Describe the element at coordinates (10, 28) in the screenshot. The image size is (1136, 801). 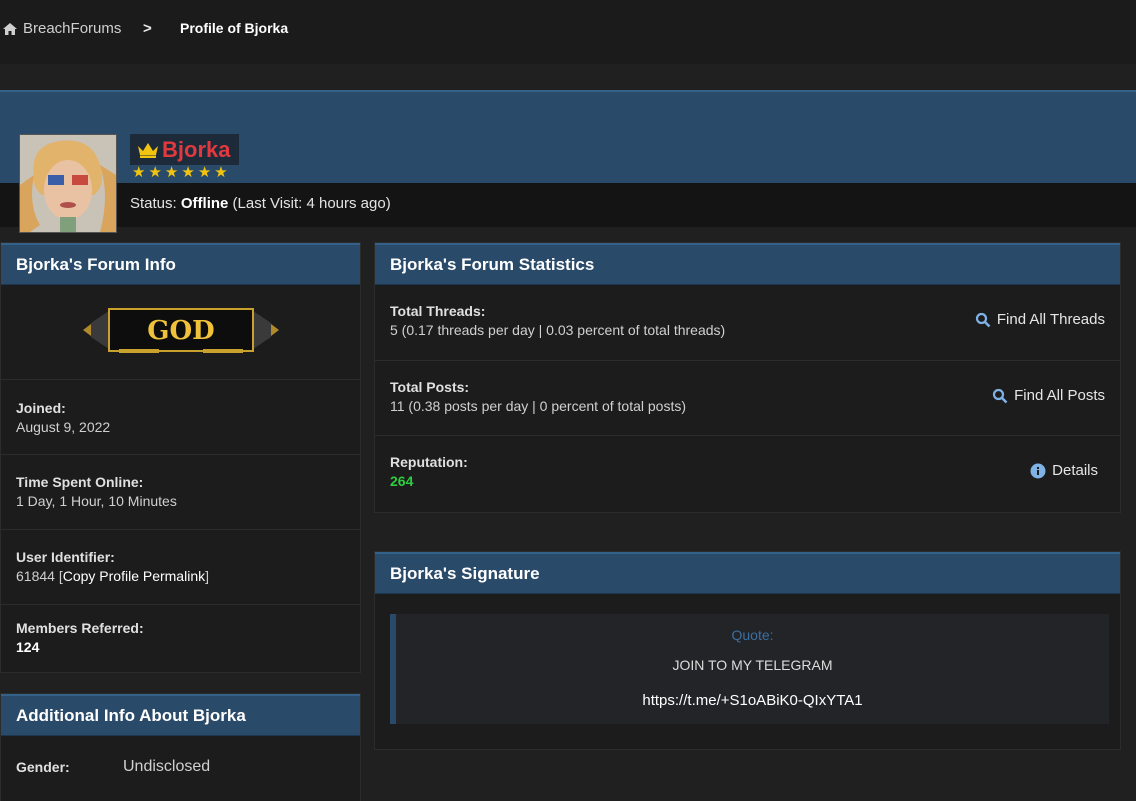
I see `home-icon` at that location.